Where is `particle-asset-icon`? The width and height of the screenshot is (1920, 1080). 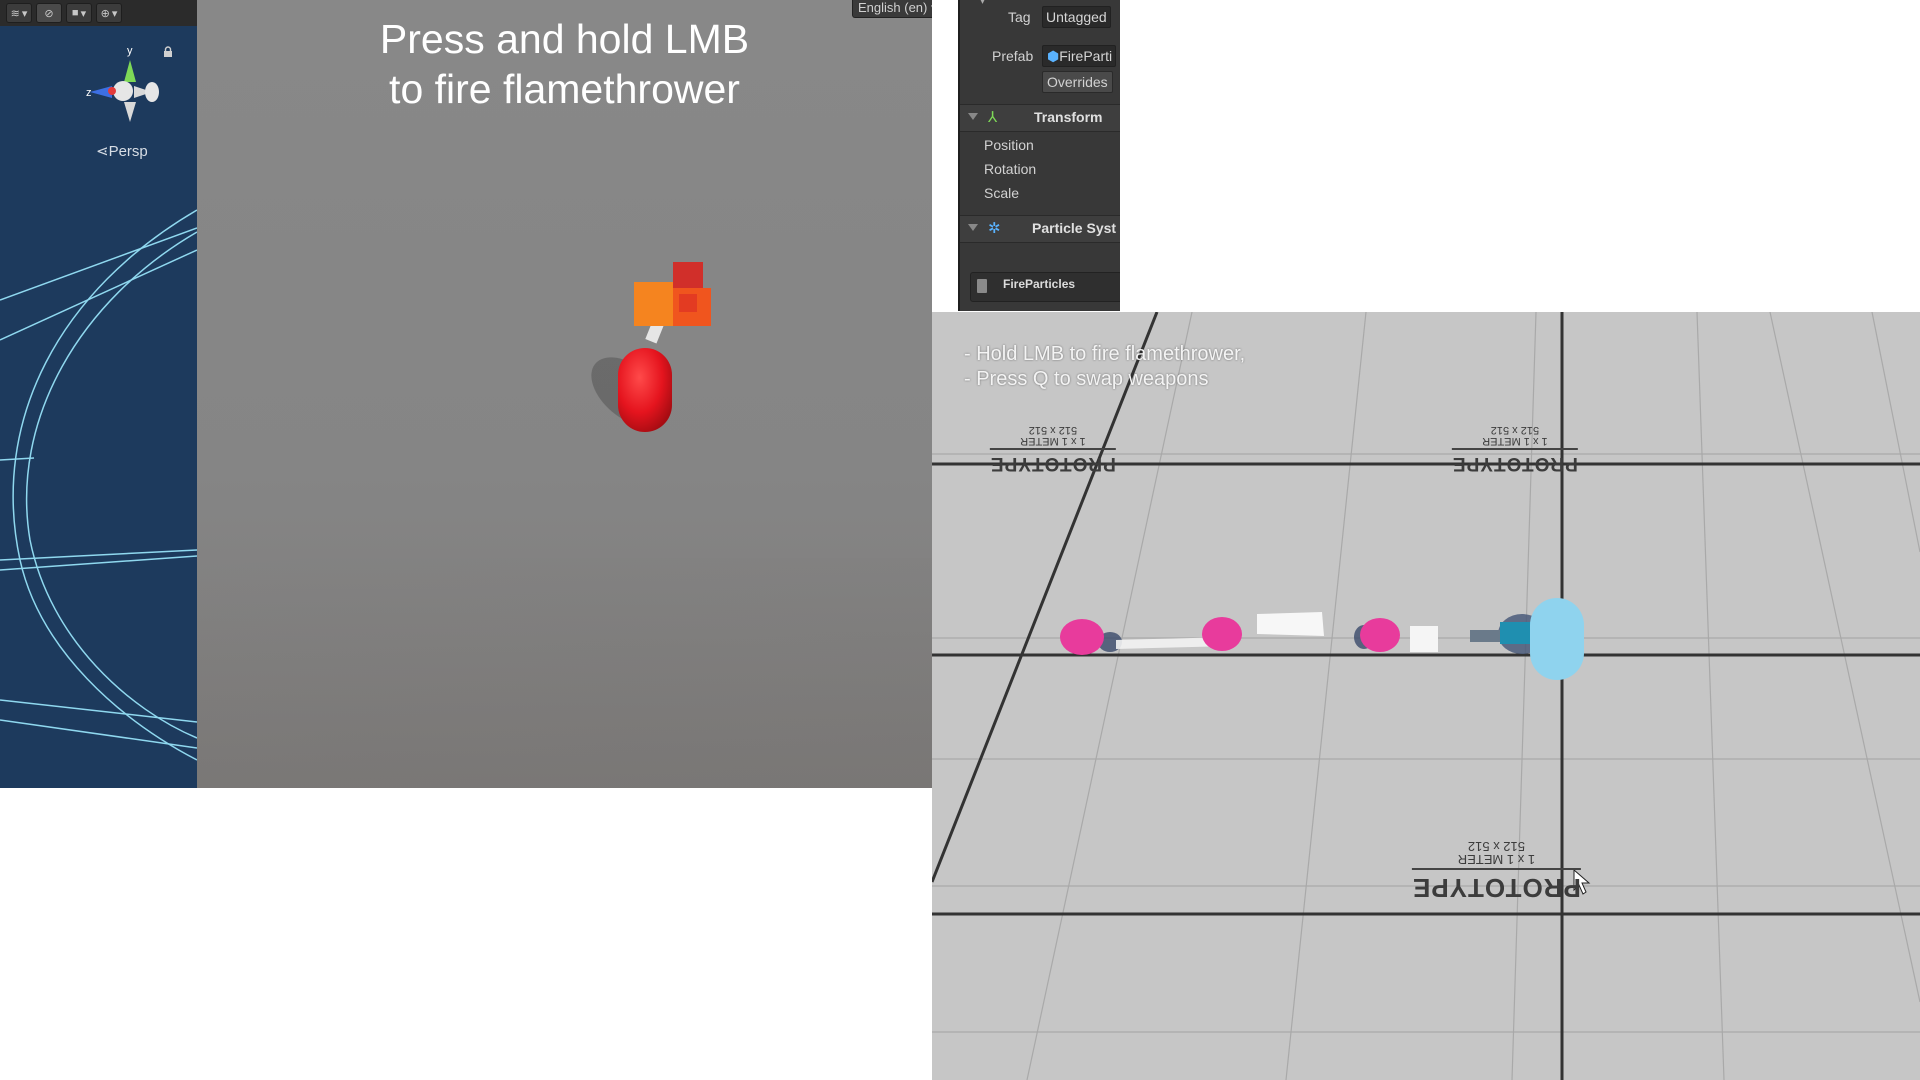
particle-asset-icon is located at coordinates (982, 286).